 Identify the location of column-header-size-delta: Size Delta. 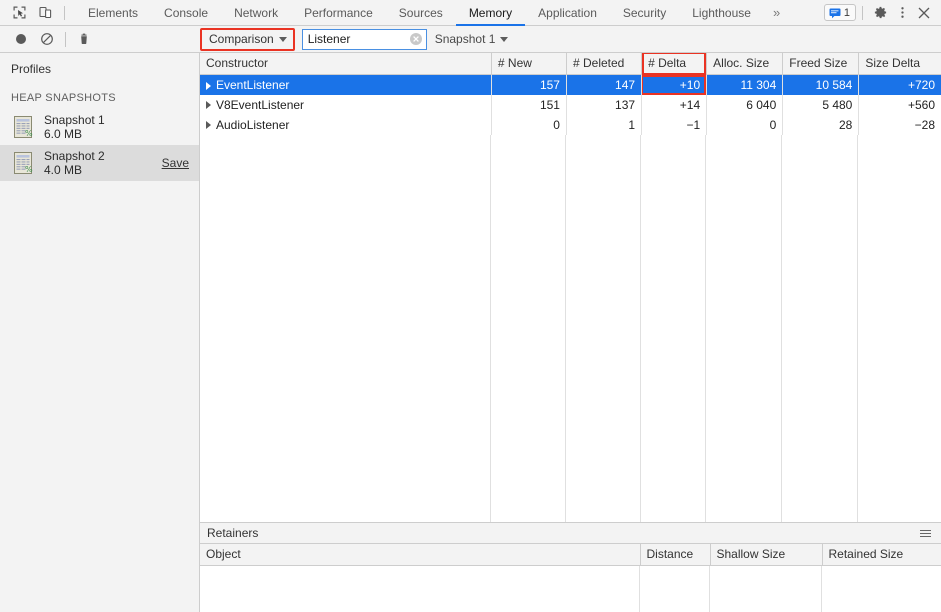
(899, 64).